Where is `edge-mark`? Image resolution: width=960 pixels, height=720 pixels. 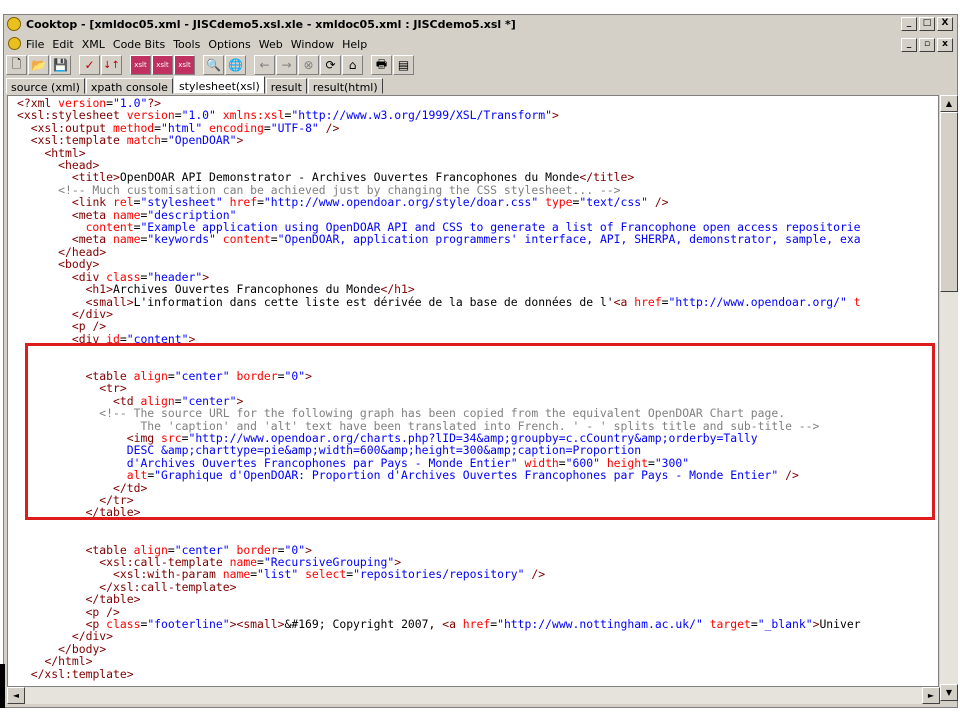 edge-mark is located at coordinates (2, 686).